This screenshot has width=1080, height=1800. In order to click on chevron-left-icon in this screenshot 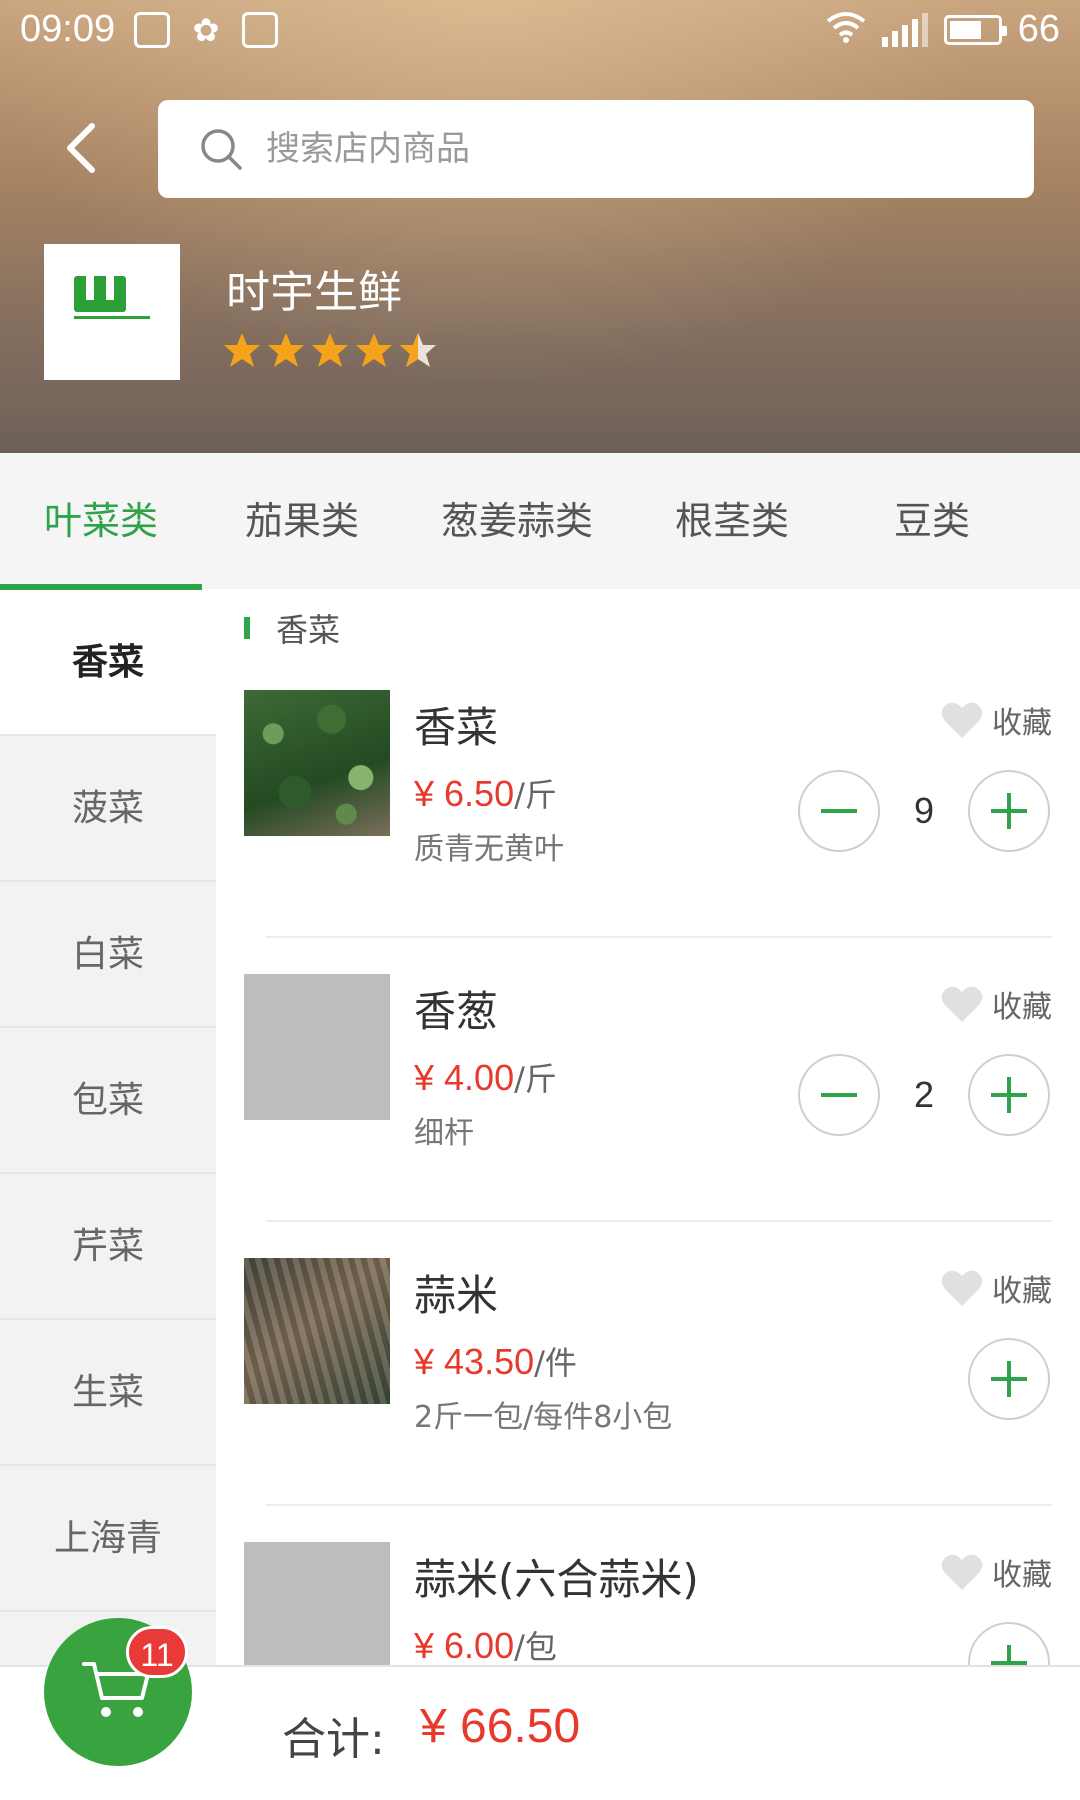, I will do `click(81, 148)`.